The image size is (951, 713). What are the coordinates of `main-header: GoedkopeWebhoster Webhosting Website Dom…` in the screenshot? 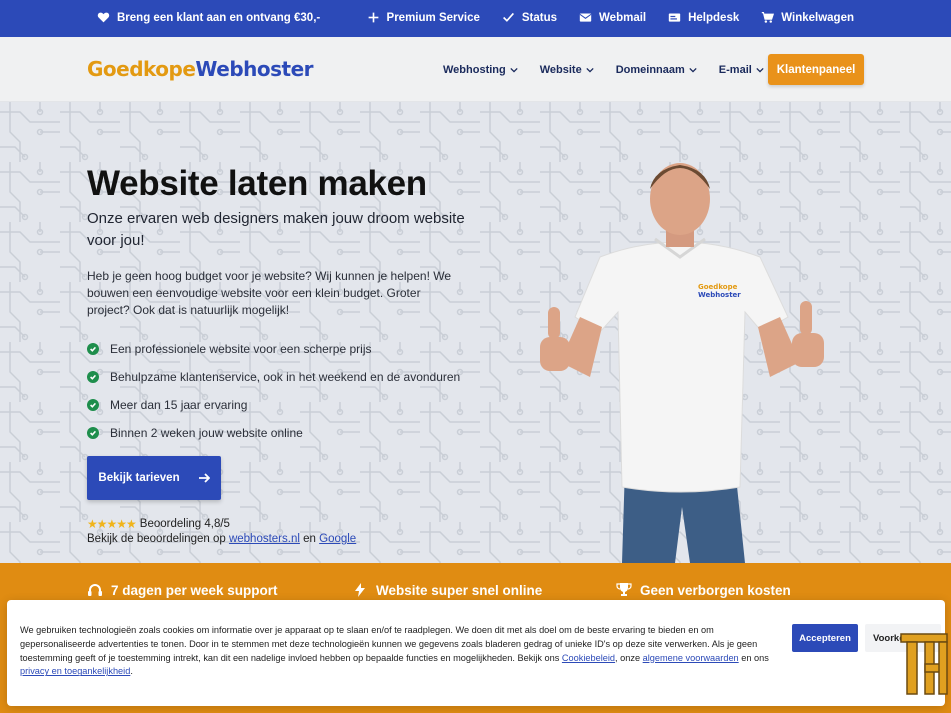 It's located at (475, 69).